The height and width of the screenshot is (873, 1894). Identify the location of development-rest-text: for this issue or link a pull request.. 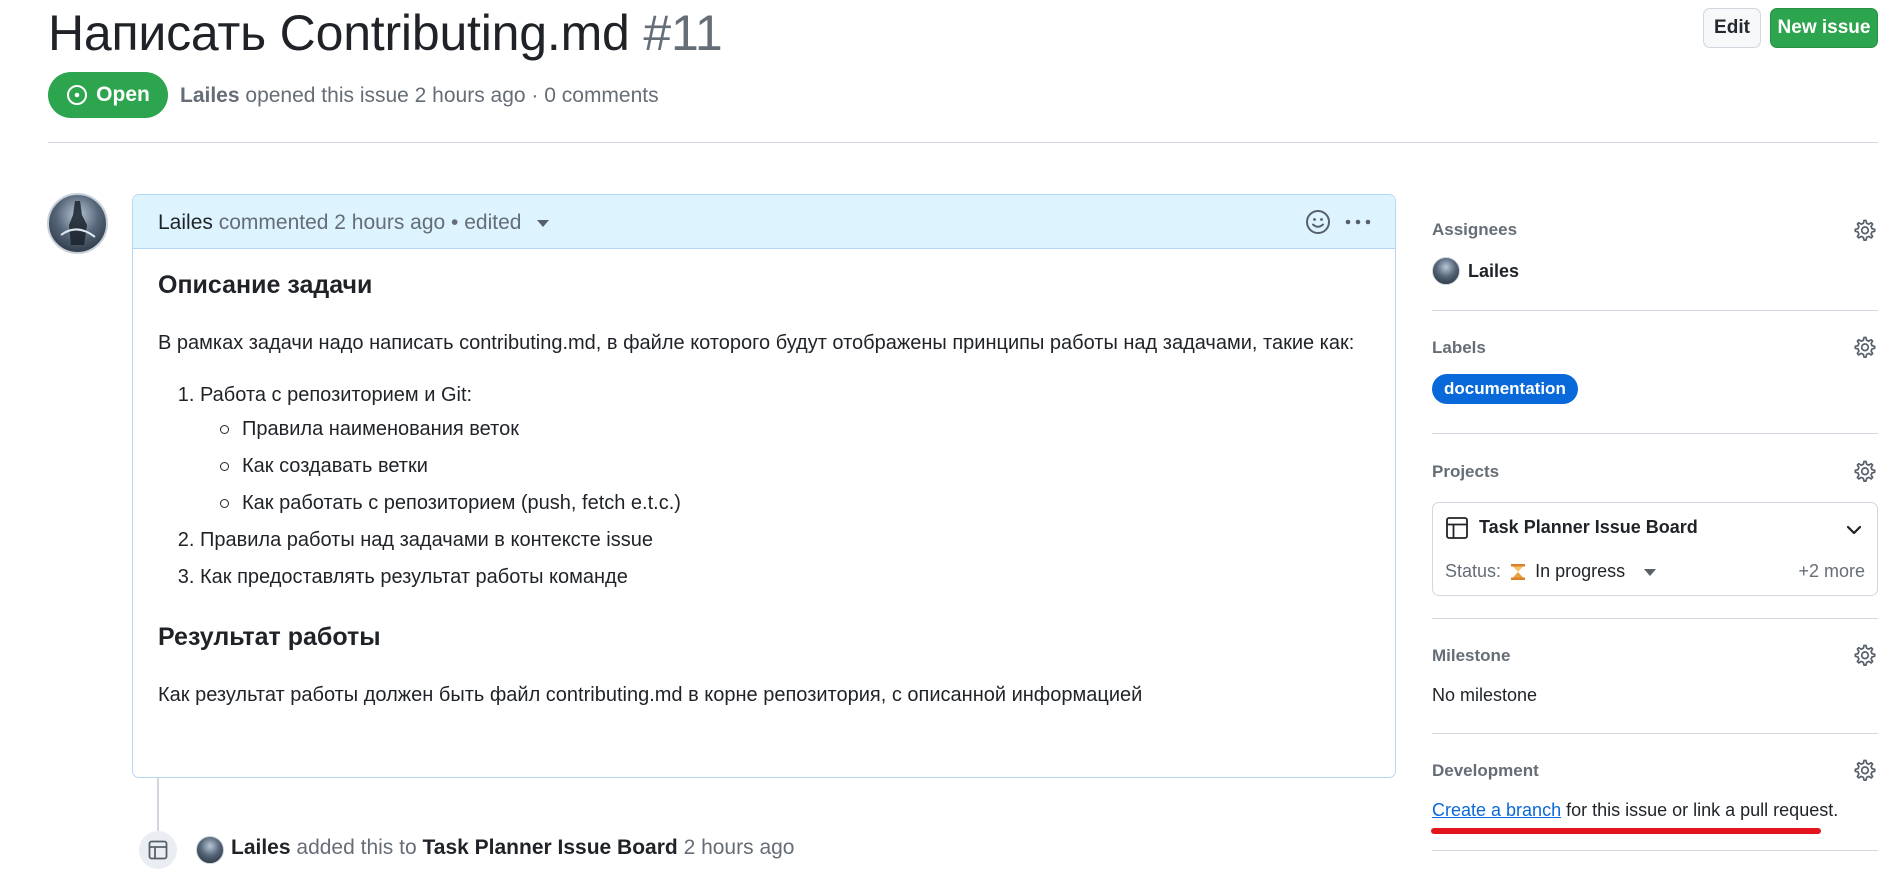
(1702, 810).